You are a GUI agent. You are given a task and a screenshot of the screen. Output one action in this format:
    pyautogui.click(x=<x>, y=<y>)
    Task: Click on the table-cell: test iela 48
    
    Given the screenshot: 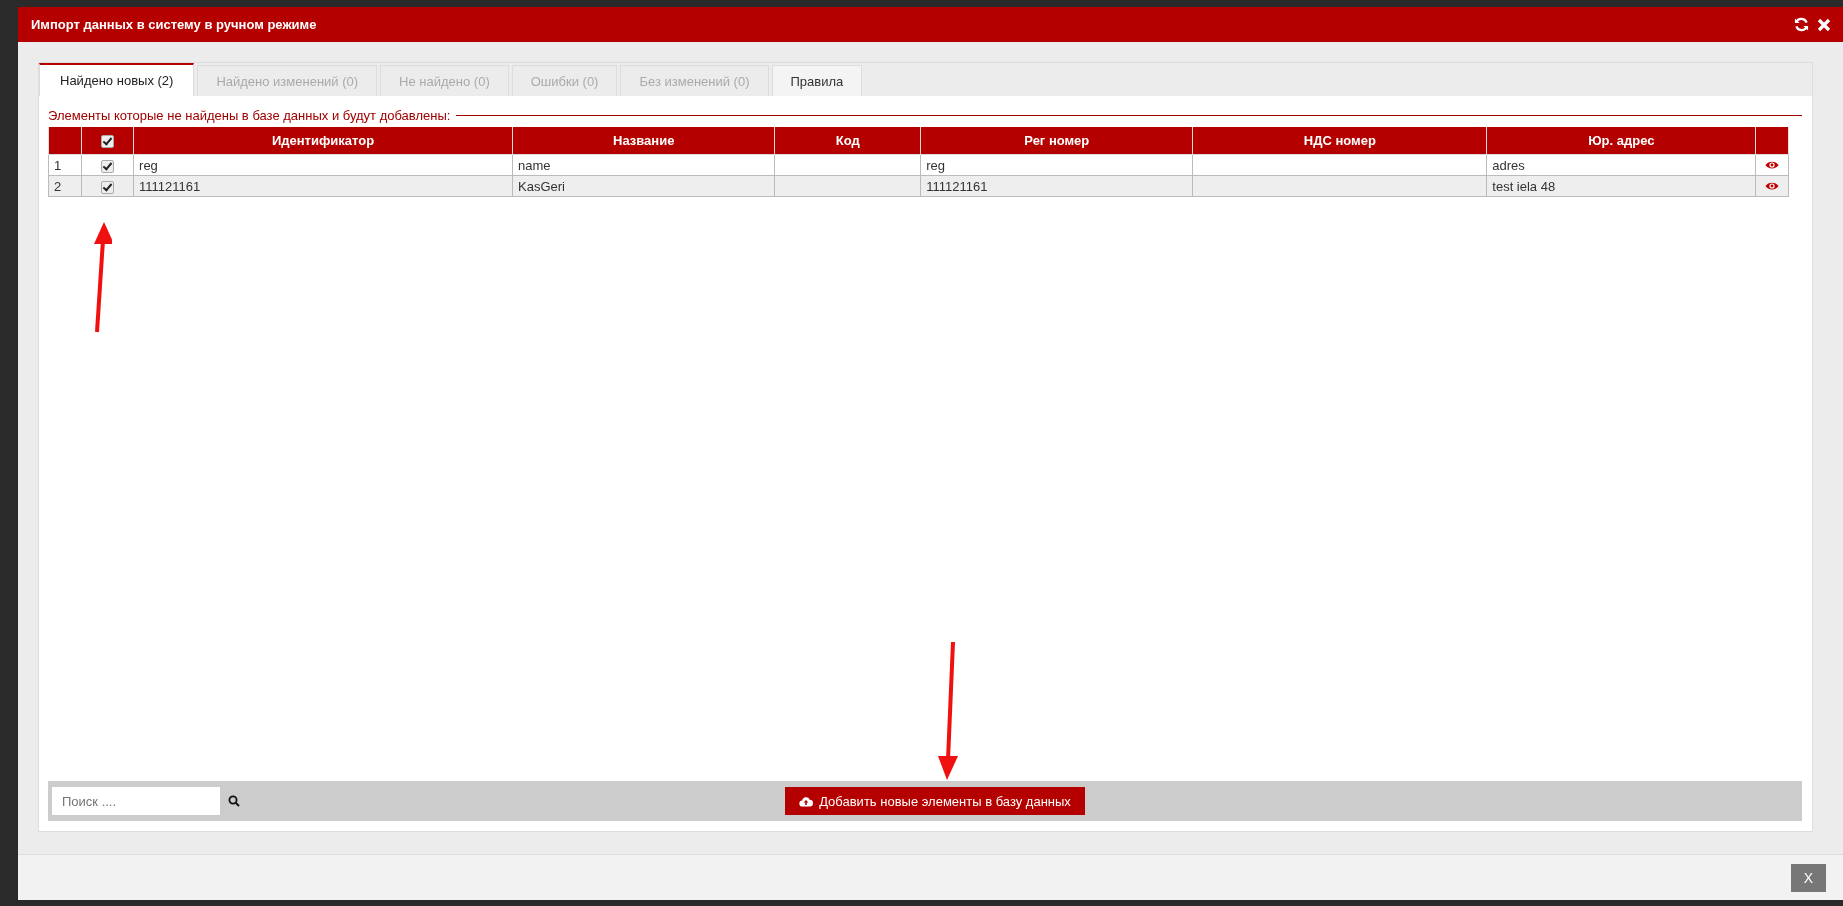 What is the action you would take?
    pyautogui.click(x=1621, y=186)
    